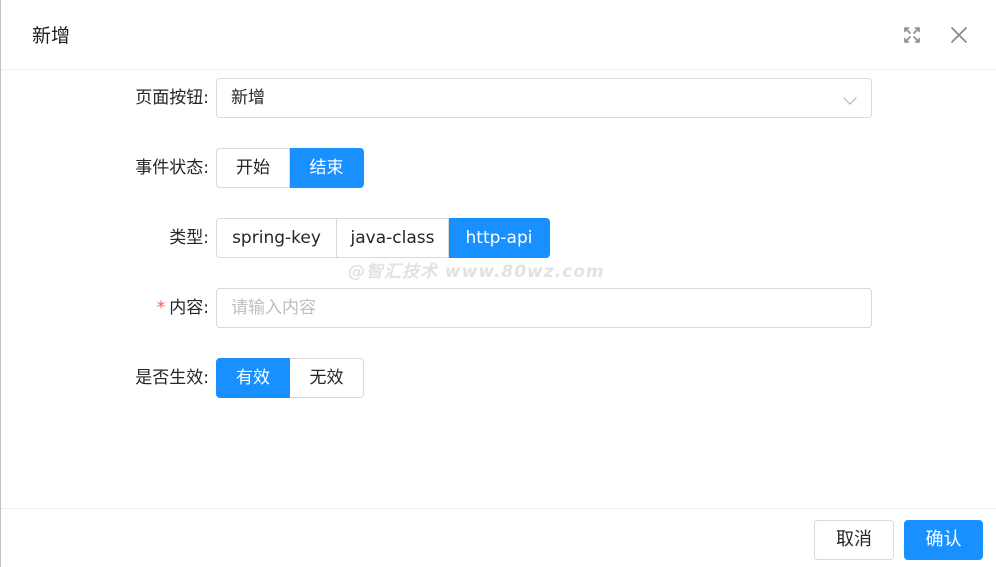 This screenshot has width=996, height=567. What do you see at coordinates (498, 168) in the screenshot?
I see `event-status-row: 事件状态: 开始 结束` at bounding box center [498, 168].